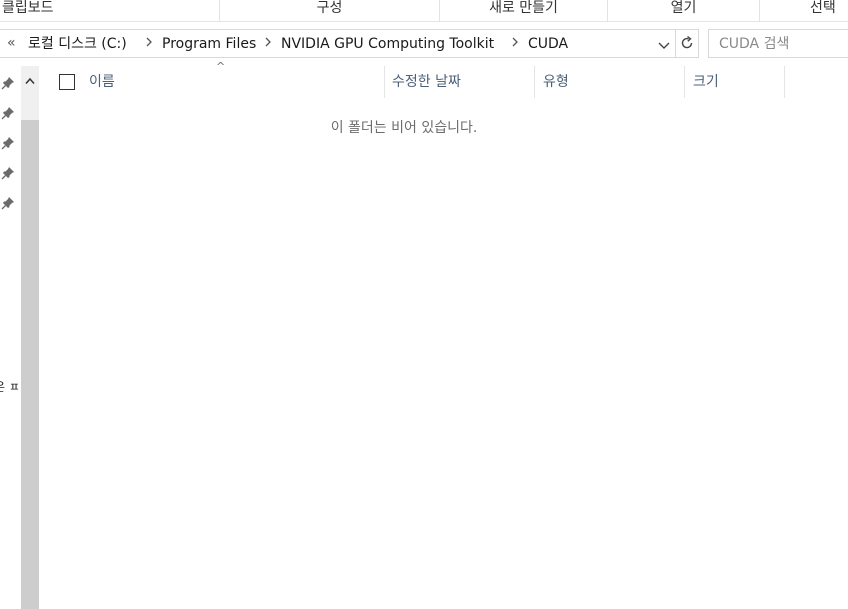 The image size is (848, 609). Describe the element at coordinates (28, 8) in the screenshot. I see `ribbon-group-clipboard: 클립보드` at that location.